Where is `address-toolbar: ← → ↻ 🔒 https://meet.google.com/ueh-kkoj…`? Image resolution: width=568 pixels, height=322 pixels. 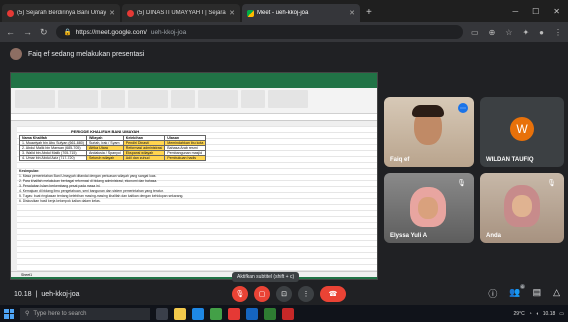 address-toolbar: ← → ↻ 🔒 https://meet.google.com/ueh-kkoj… is located at coordinates (284, 32).